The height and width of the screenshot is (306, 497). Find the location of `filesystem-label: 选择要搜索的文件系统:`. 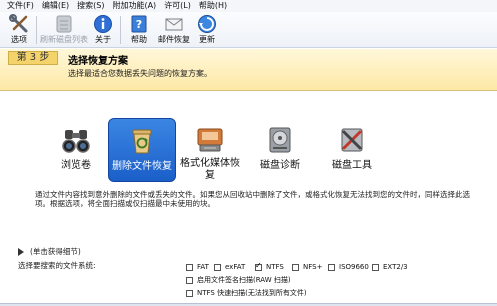

filesystem-label: 选择要搜索的文件系统: is located at coordinates (57, 265).